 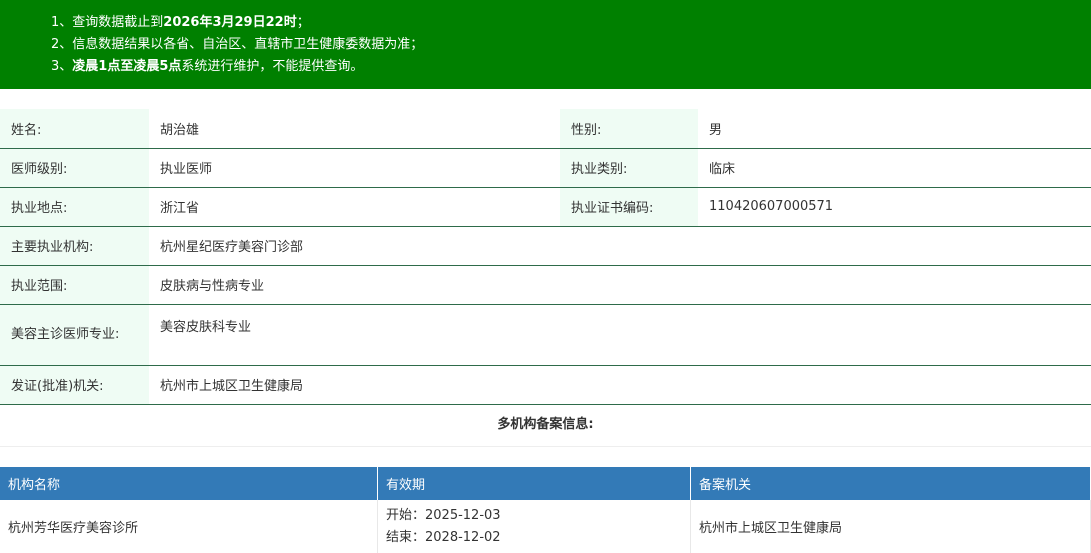 What do you see at coordinates (620, 335) in the screenshot?
I see `cosmetic-value: 美容皮肤科专业` at bounding box center [620, 335].